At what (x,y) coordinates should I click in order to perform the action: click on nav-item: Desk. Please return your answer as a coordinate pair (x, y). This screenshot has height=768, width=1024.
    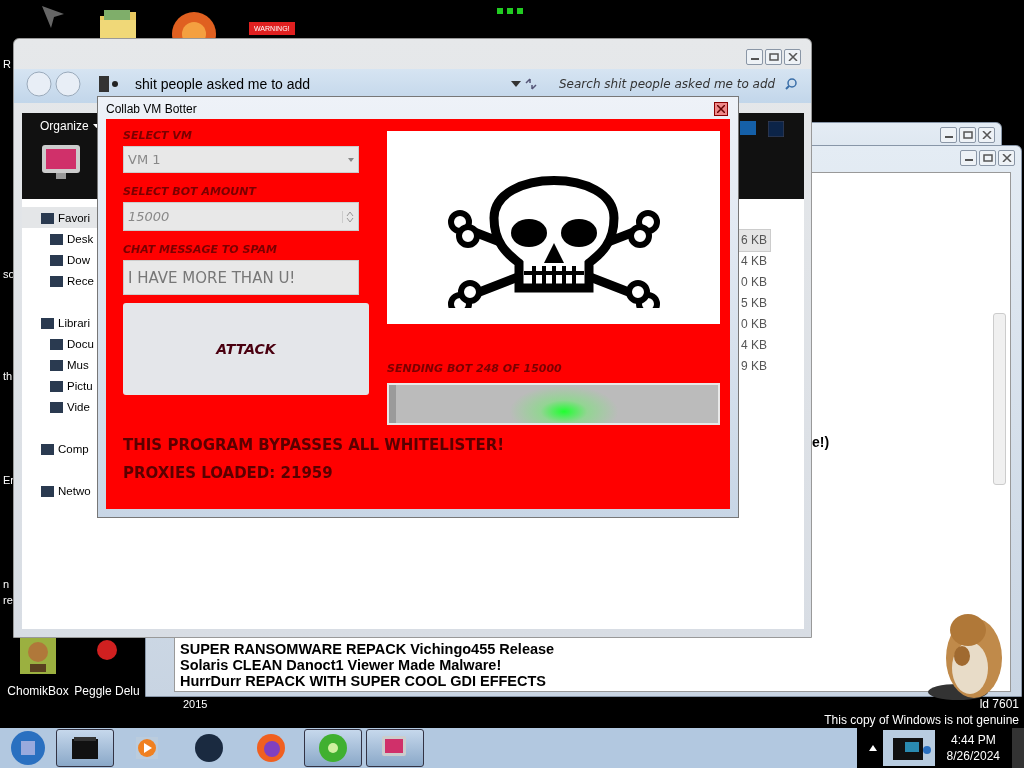
    Looking at the image, I should click on (62, 238).